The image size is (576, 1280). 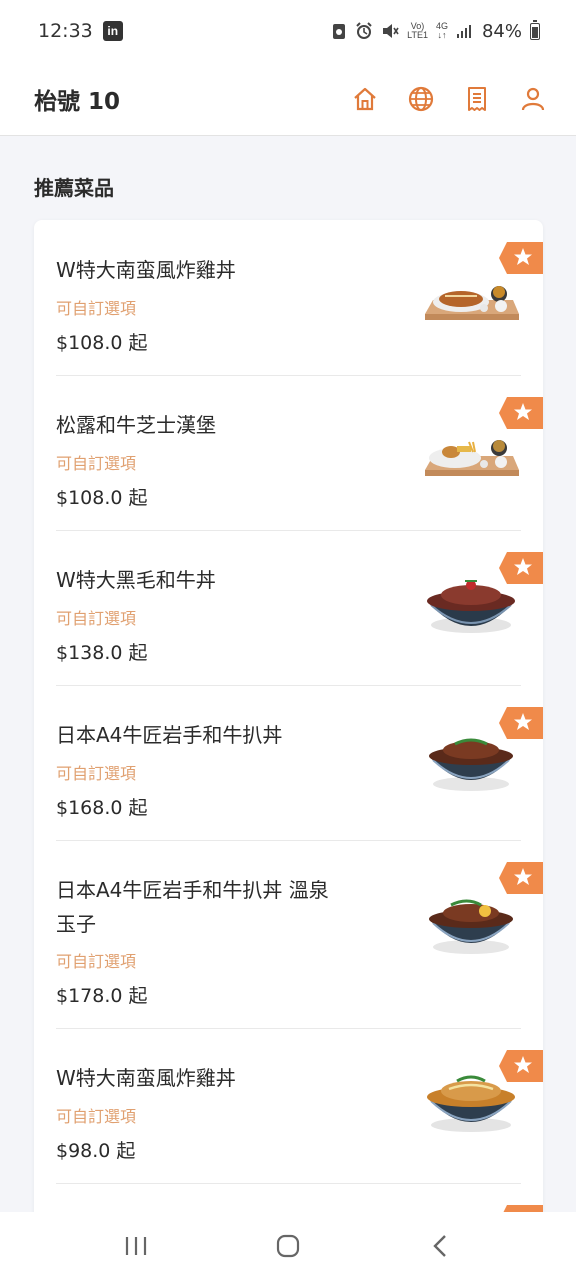 I want to click on list-item: W特大南蛮風炸雞丼 可自訂選項 $98.0 起, so click(x=299, y=1106).